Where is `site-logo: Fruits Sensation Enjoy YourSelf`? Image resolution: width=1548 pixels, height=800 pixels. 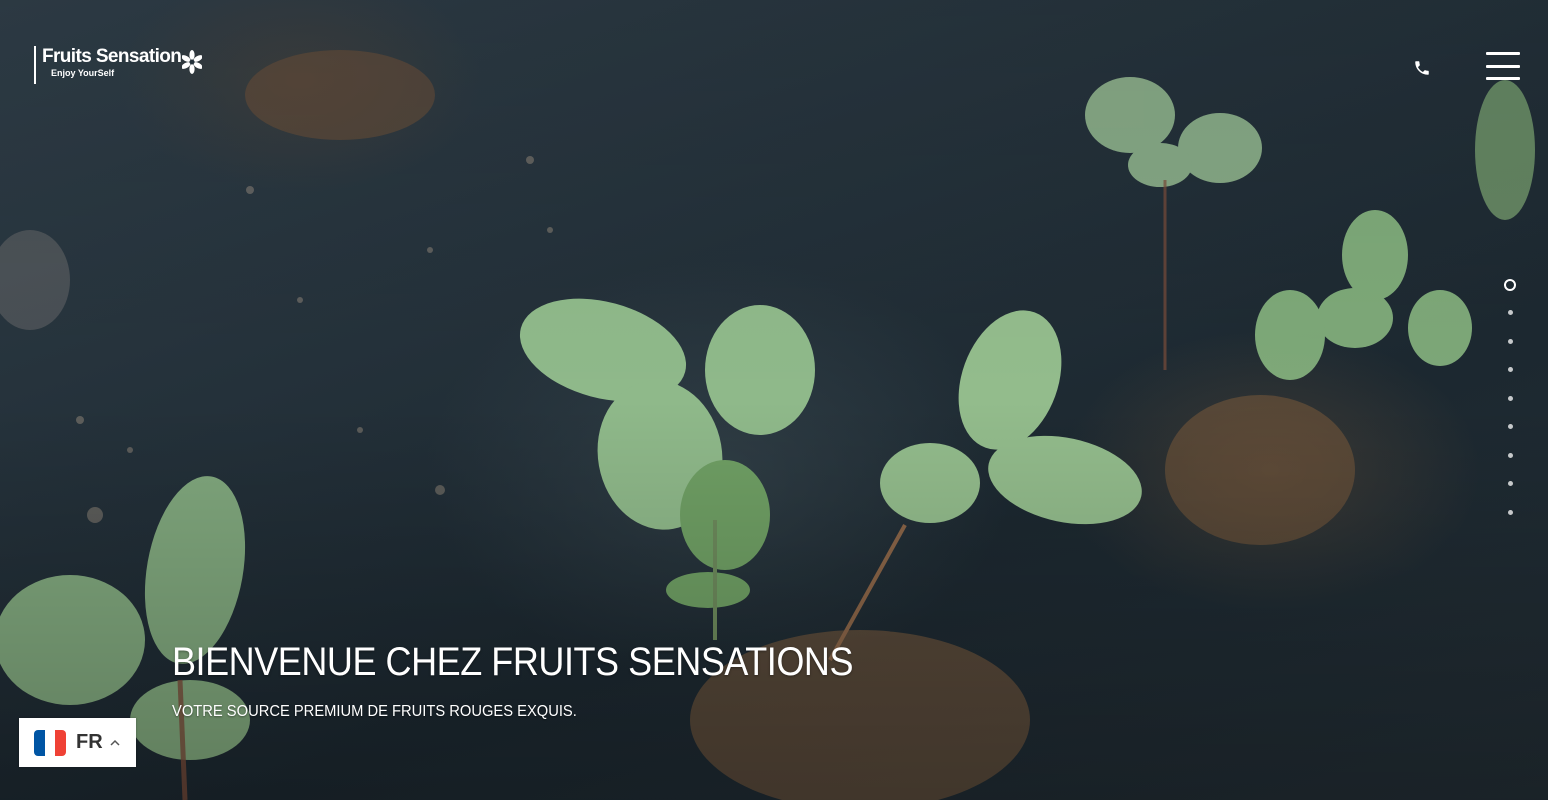
site-logo: Fruits Sensation Enjoy YourSelf is located at coordinates (118, 65).